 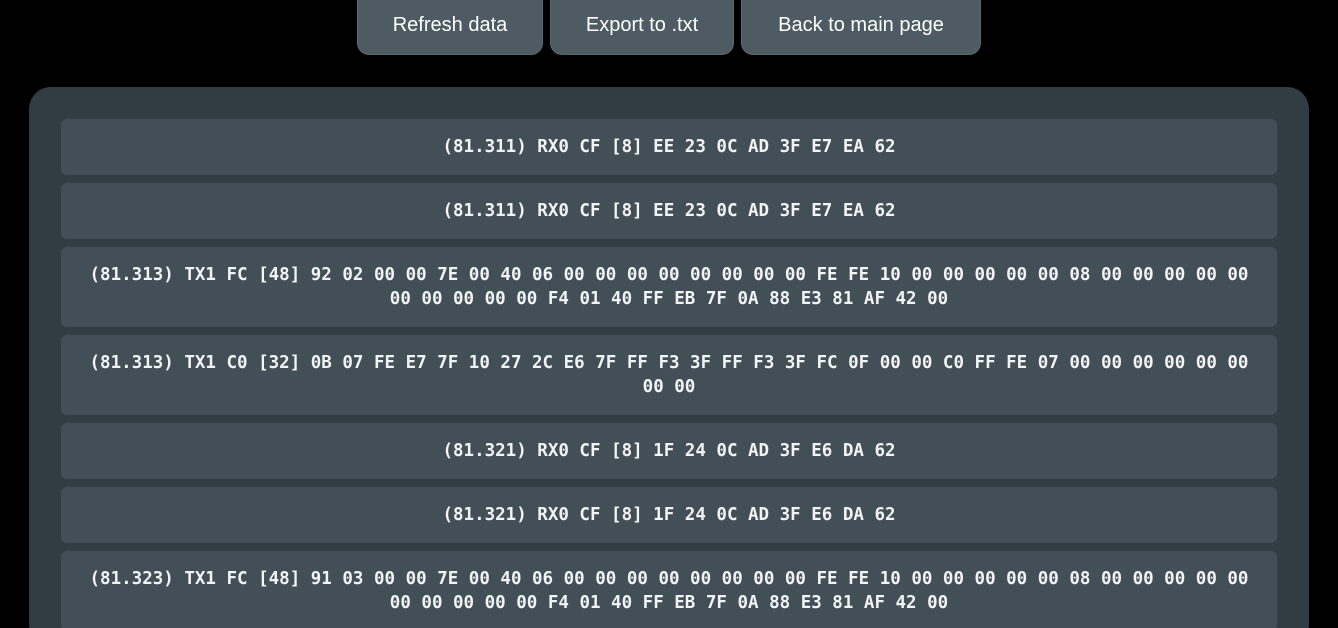 I want to click on back-to-main-page-button: Back to main page, so click(x=861, y=27).